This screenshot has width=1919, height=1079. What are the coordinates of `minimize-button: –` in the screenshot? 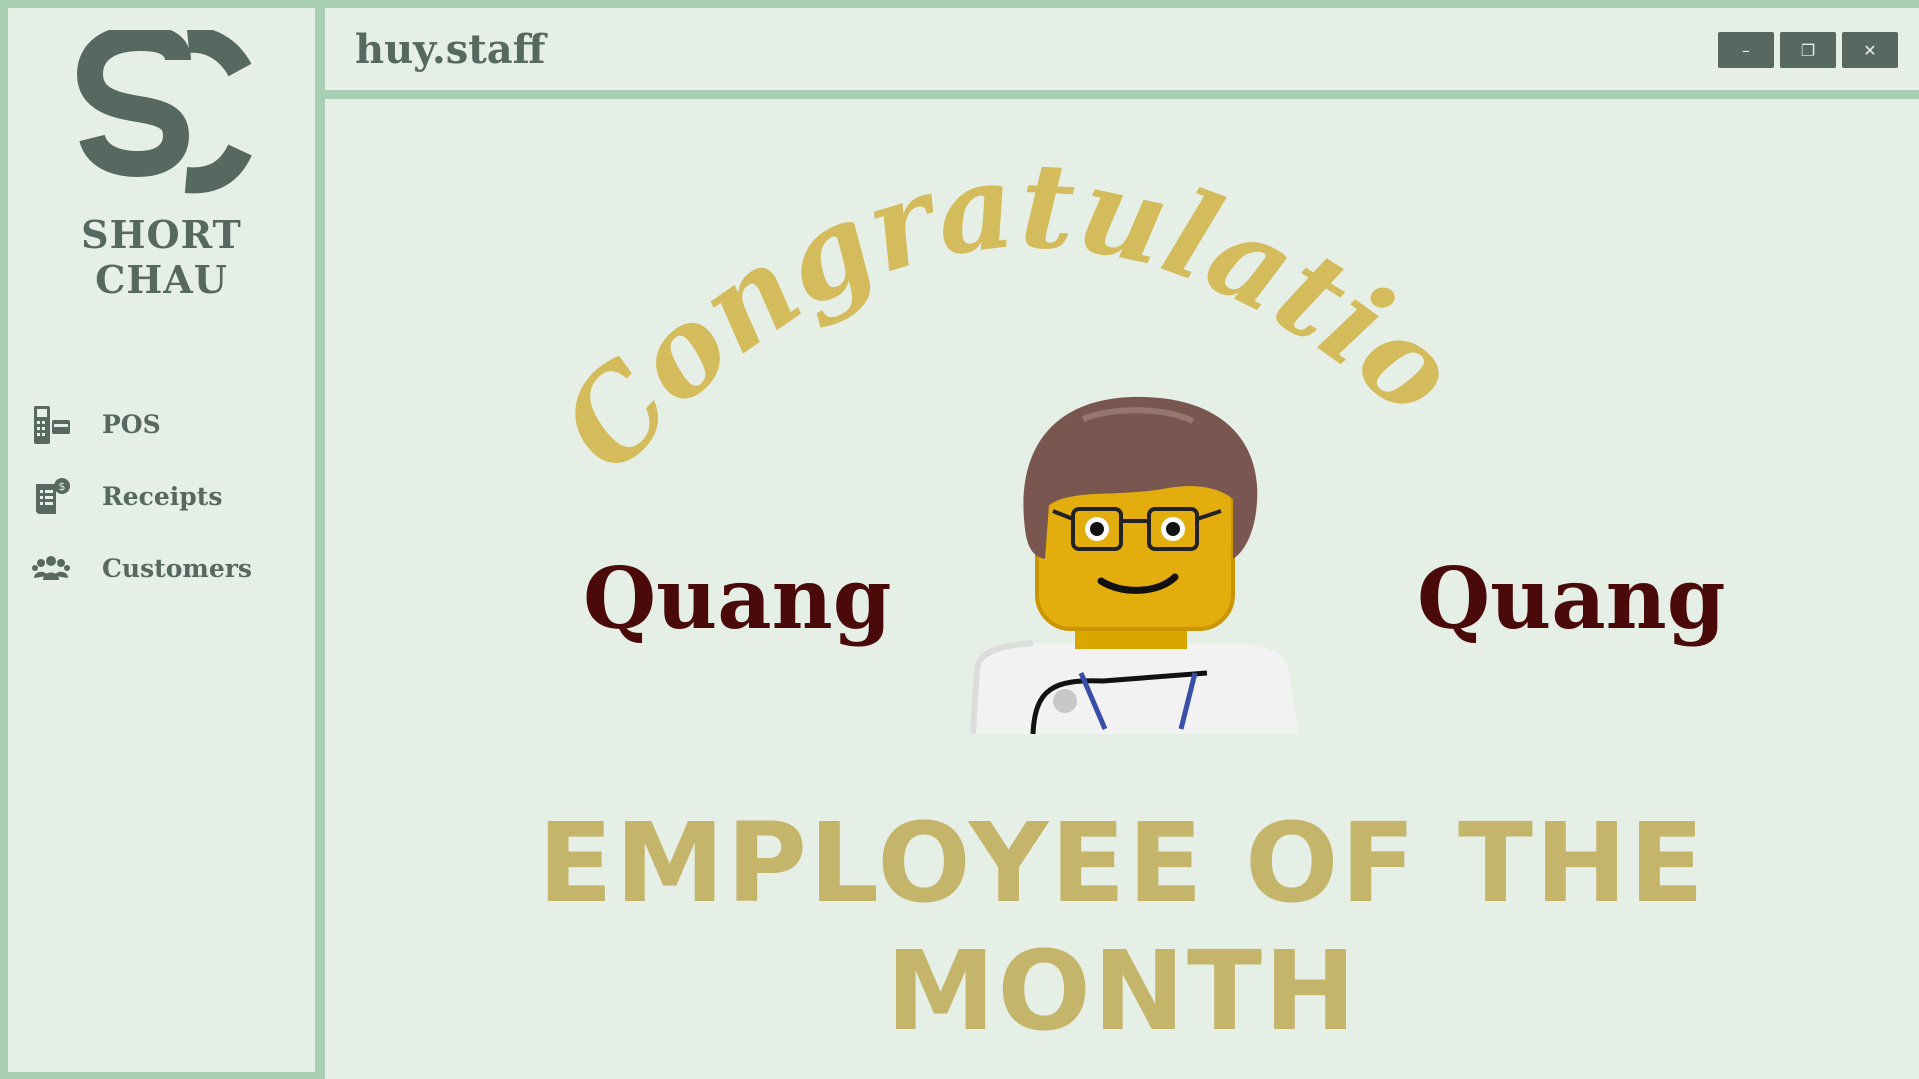 It's located at (1746, 50).